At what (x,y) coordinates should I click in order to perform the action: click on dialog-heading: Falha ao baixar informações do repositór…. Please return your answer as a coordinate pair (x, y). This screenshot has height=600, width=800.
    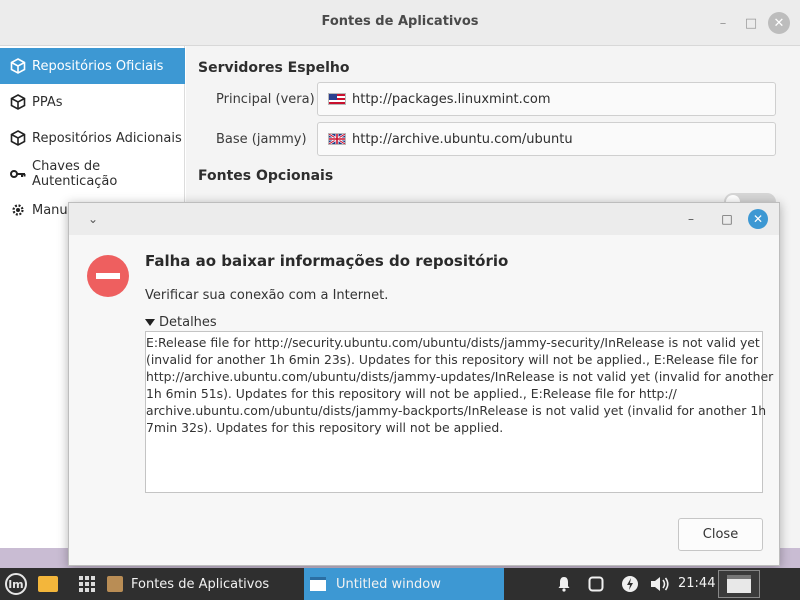
    Looking at the image, I should click on (327, 261).